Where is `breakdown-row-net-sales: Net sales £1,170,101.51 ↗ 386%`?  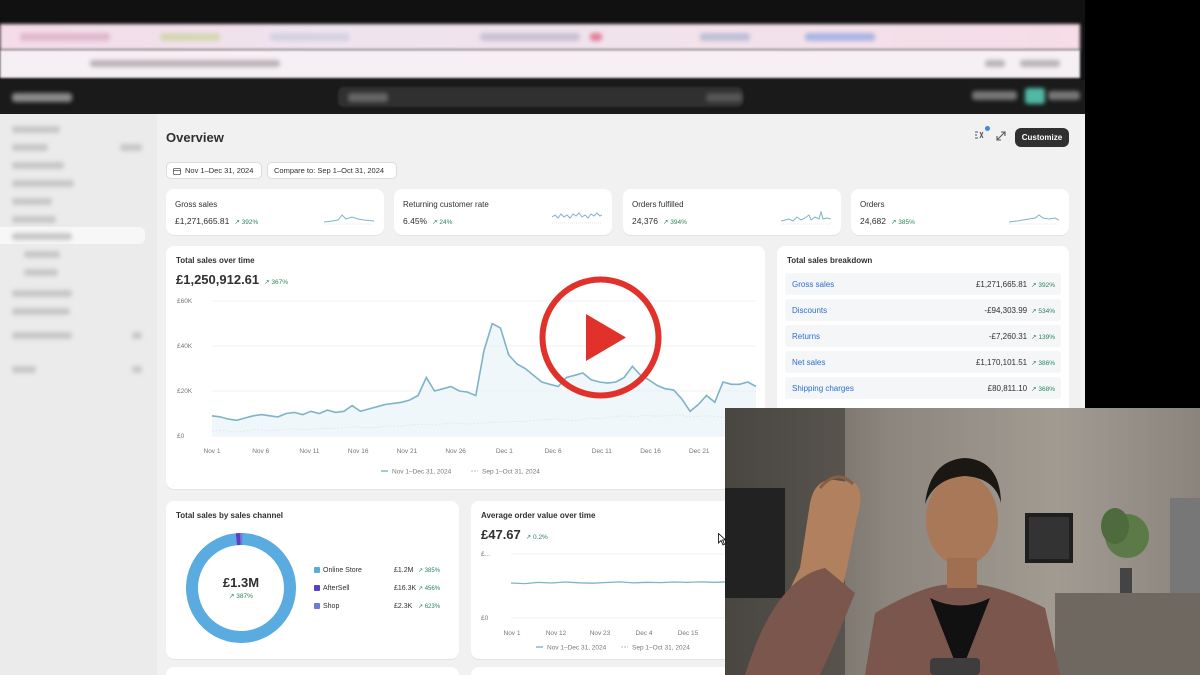 breakdown-row-net-sales: Net sales £1,170,101.51 ↗ 386% is located at coordinates (923, 362).